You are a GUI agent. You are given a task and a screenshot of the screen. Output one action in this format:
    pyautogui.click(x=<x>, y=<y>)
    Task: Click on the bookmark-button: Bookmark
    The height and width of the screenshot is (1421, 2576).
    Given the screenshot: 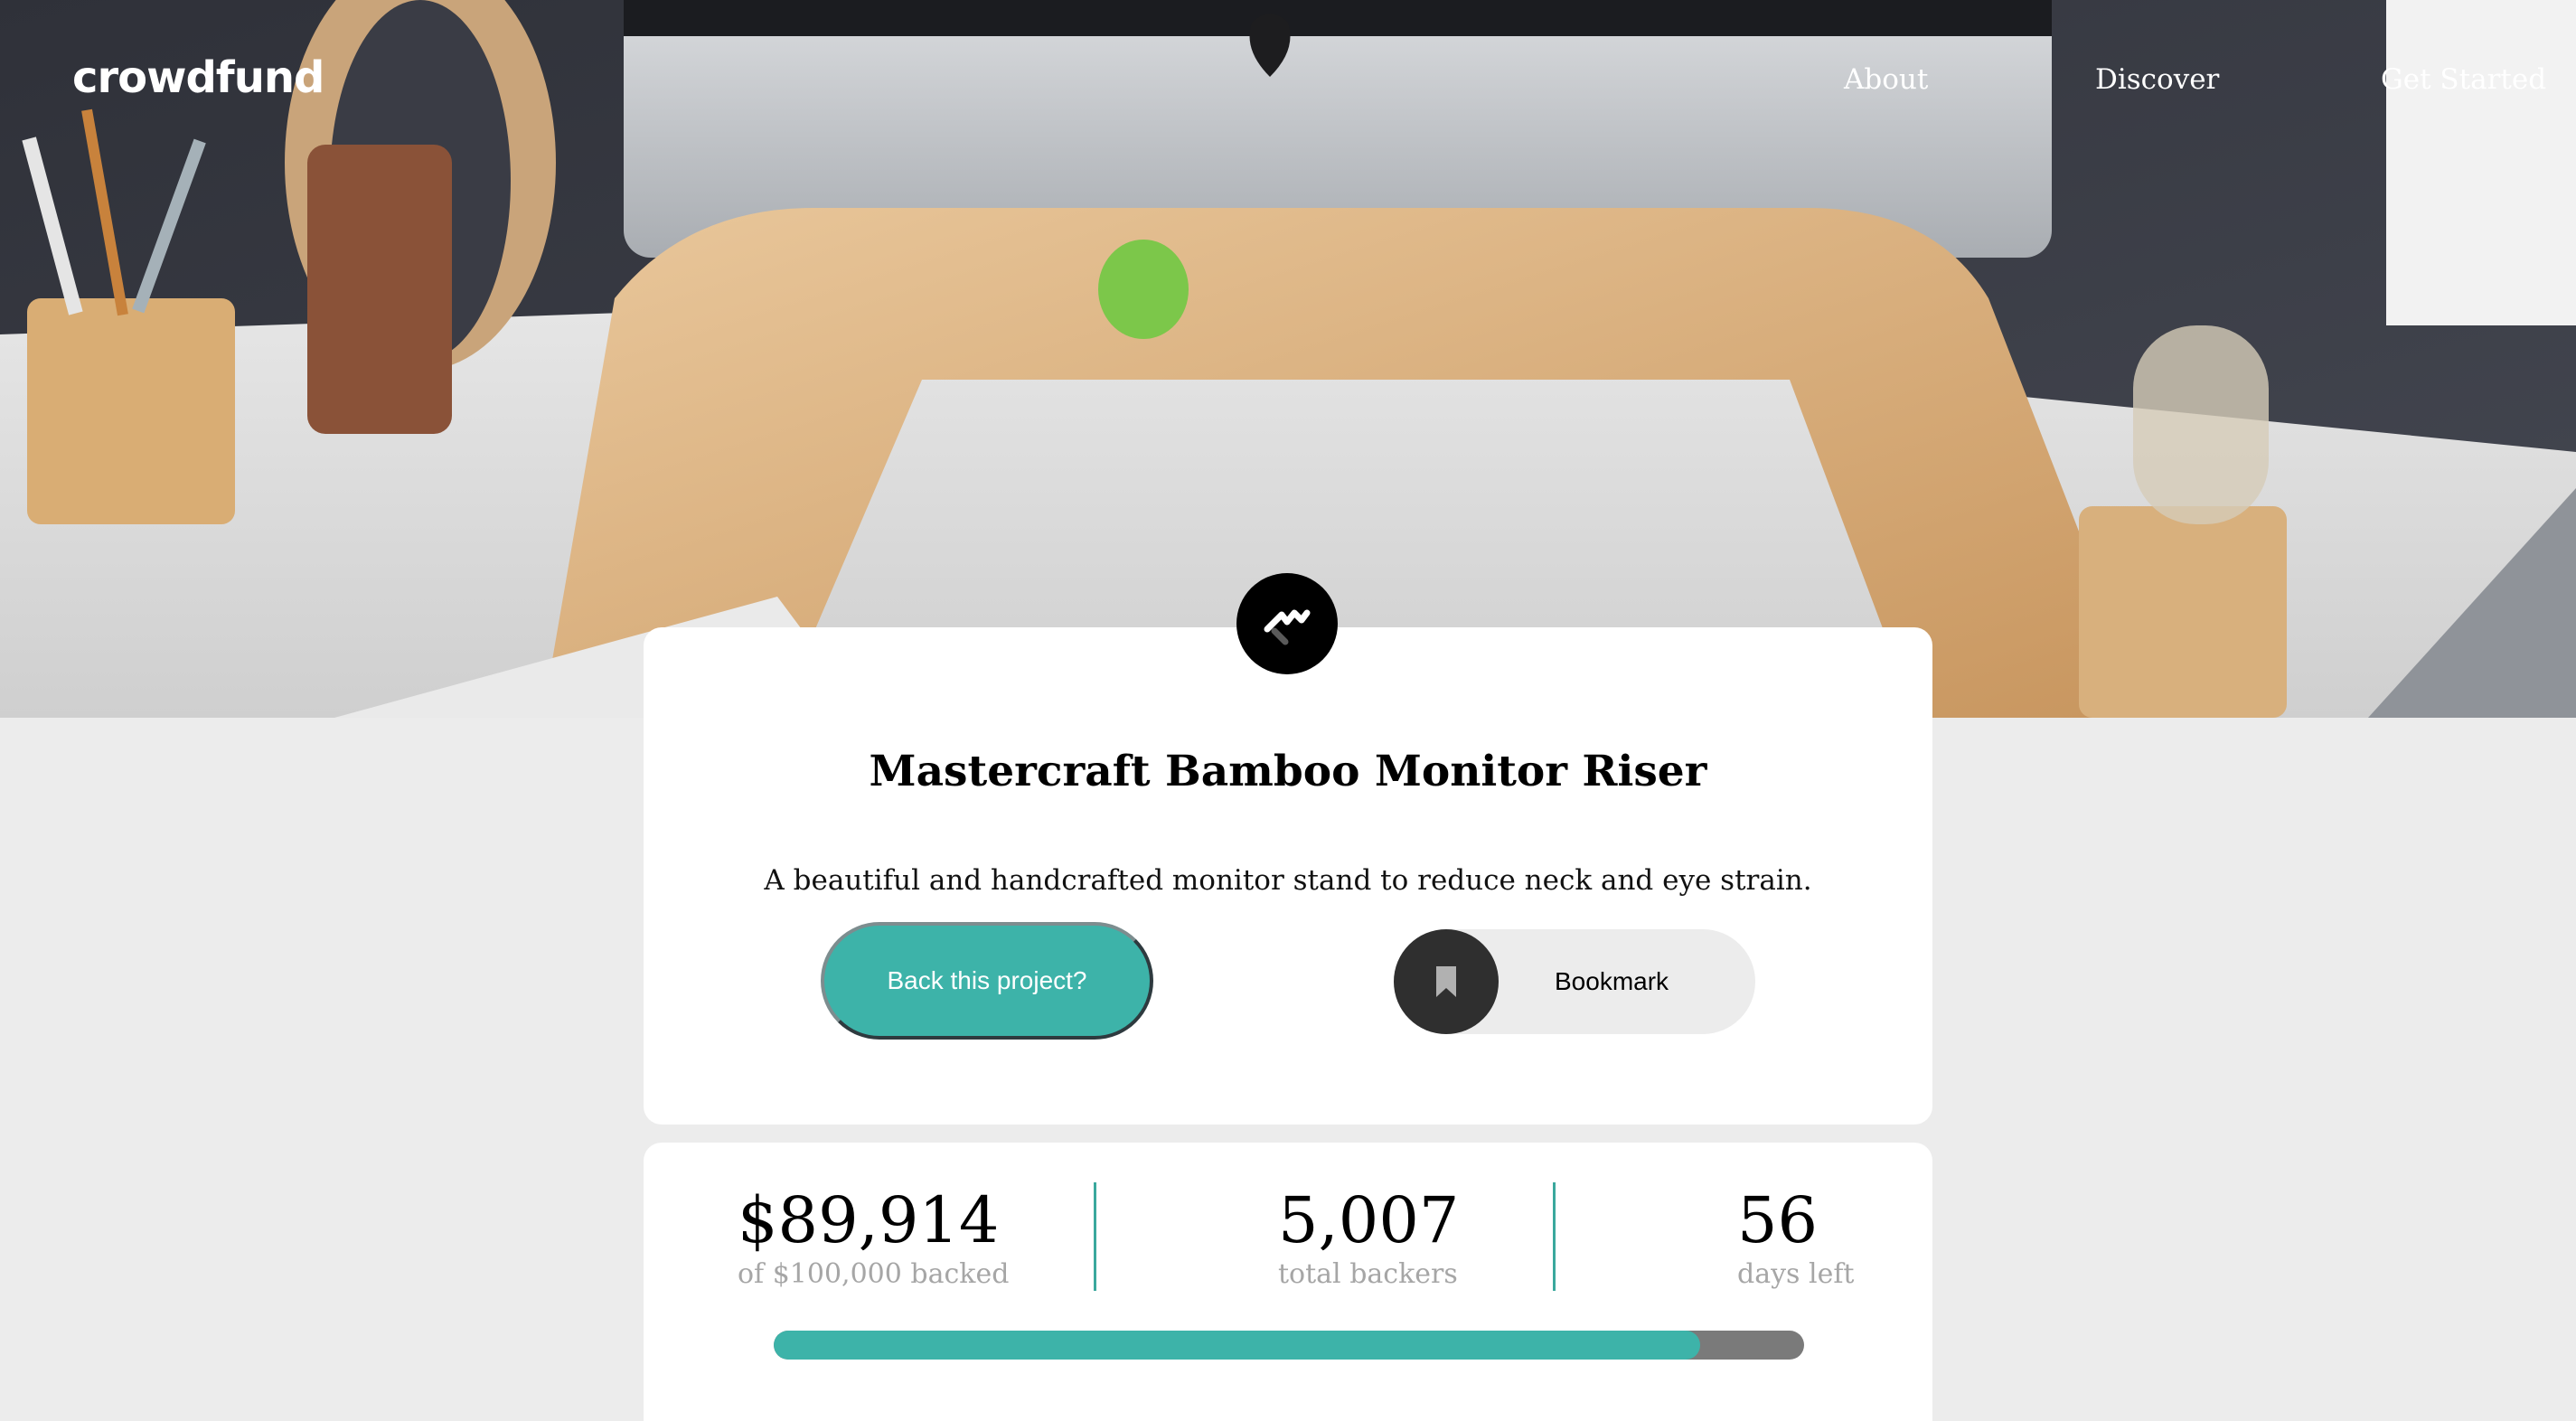 What is the action you would take?
    pyautogui.click(x=1574, y=981)
    